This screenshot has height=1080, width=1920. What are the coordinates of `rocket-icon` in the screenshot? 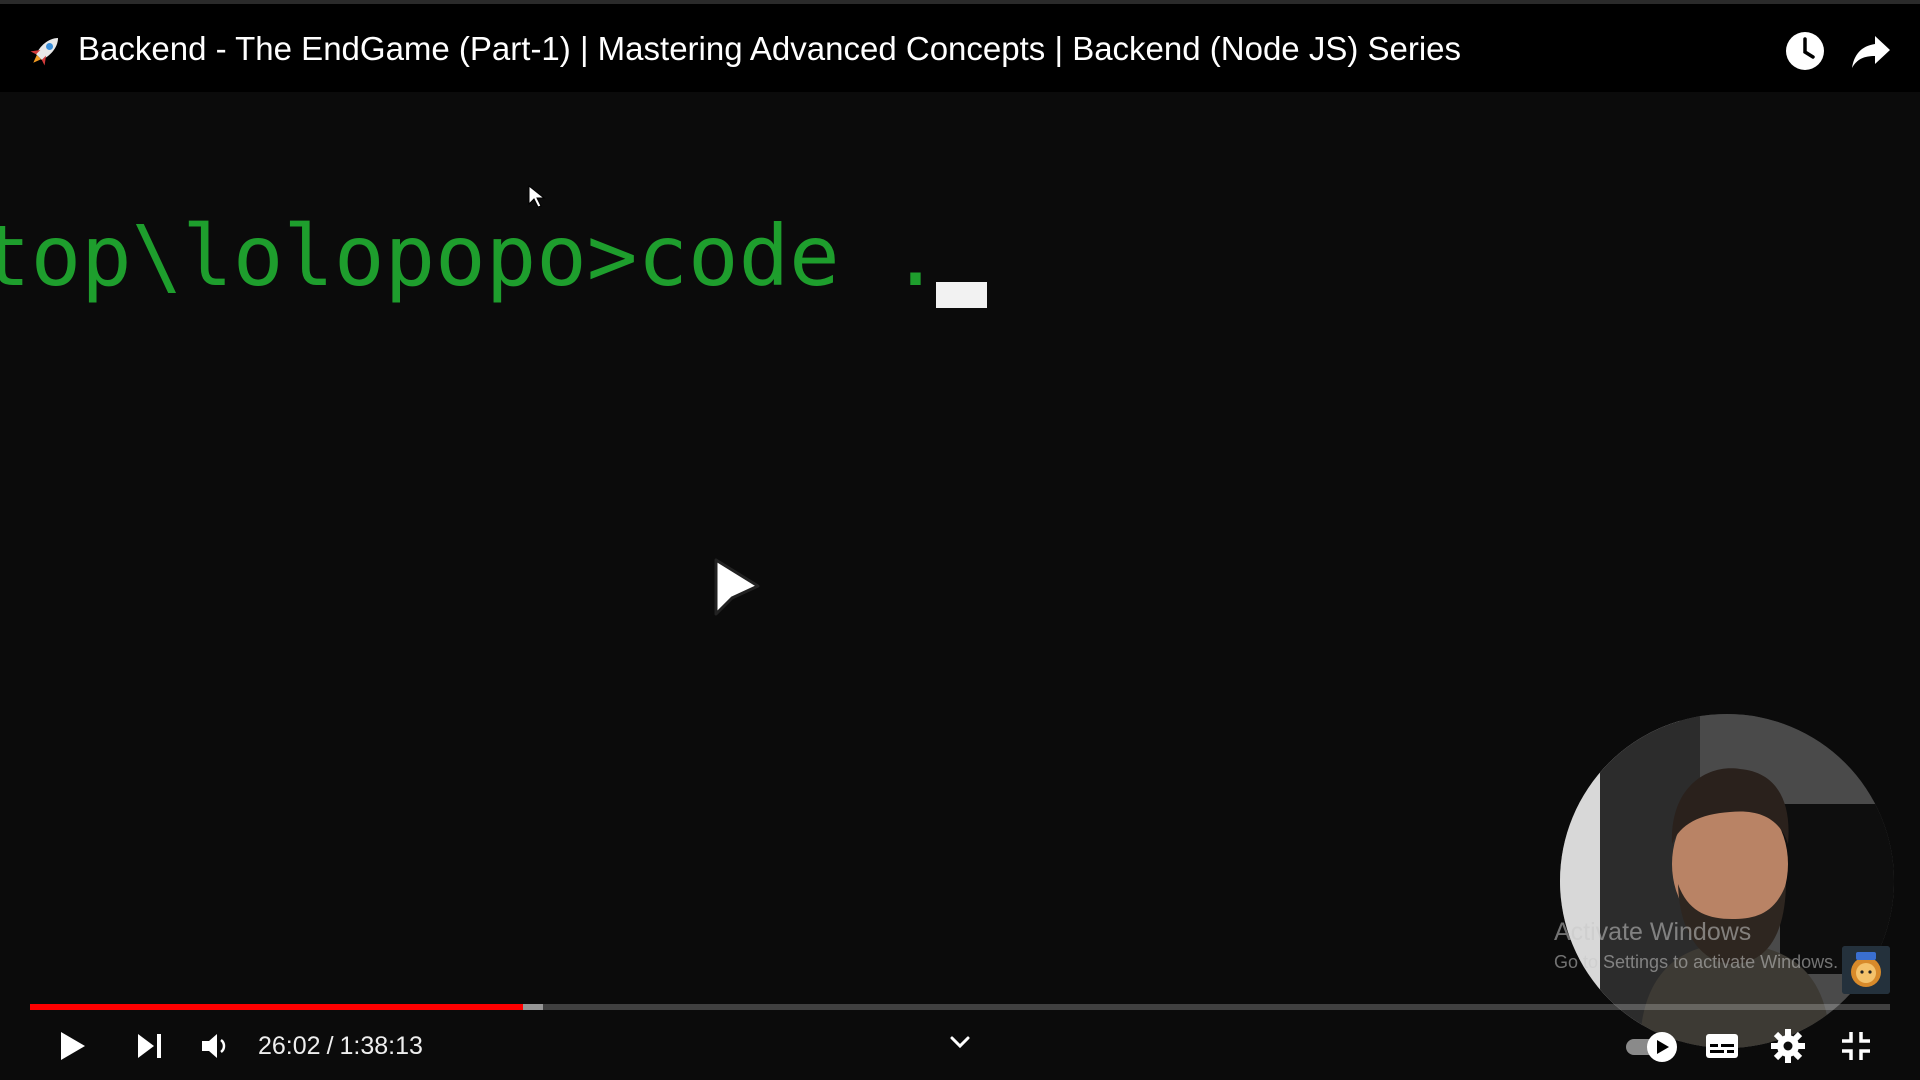 It's located at (46, 50).